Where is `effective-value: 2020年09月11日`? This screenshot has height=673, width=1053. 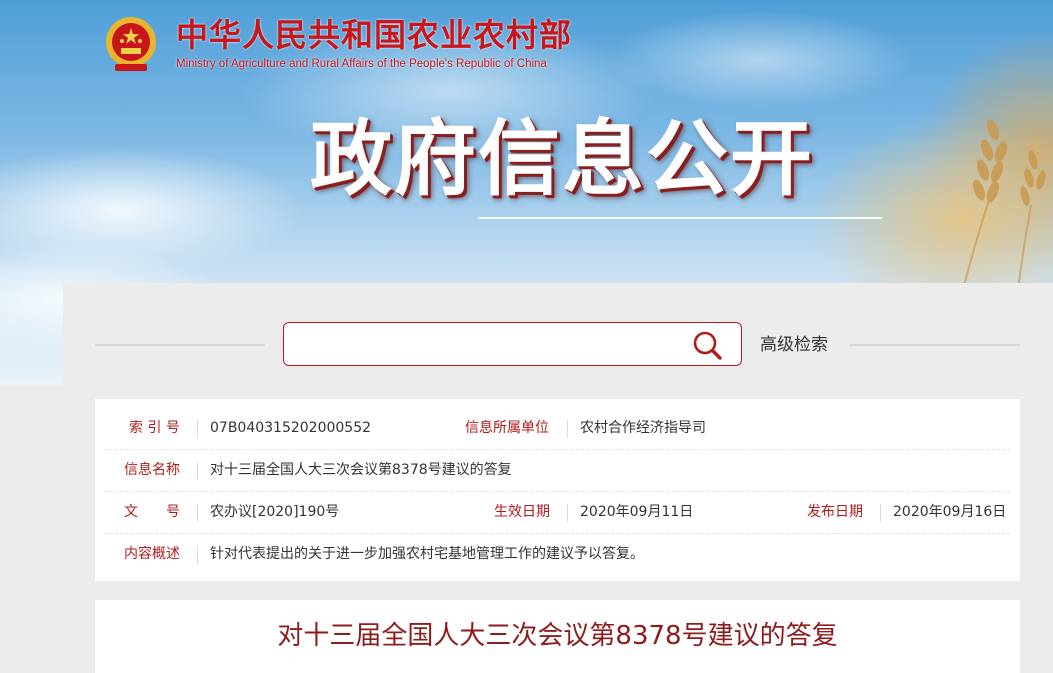
effective-value: 2020年09月11日 is located at coordinates (637, 512).